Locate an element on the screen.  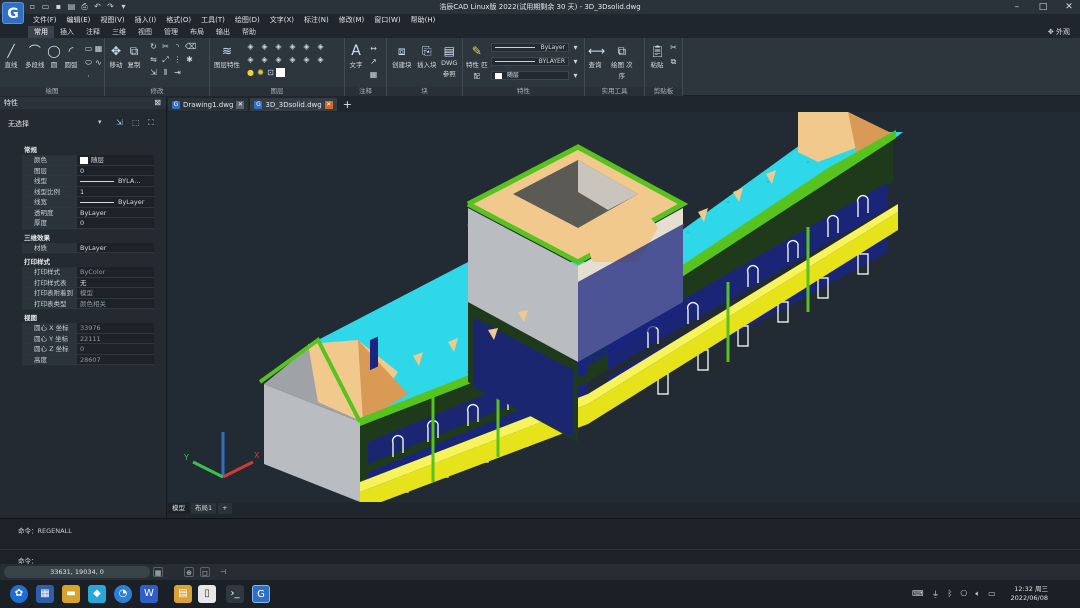
arc-tool: ◜ 圆弧 is located at coordinates (71, 56).